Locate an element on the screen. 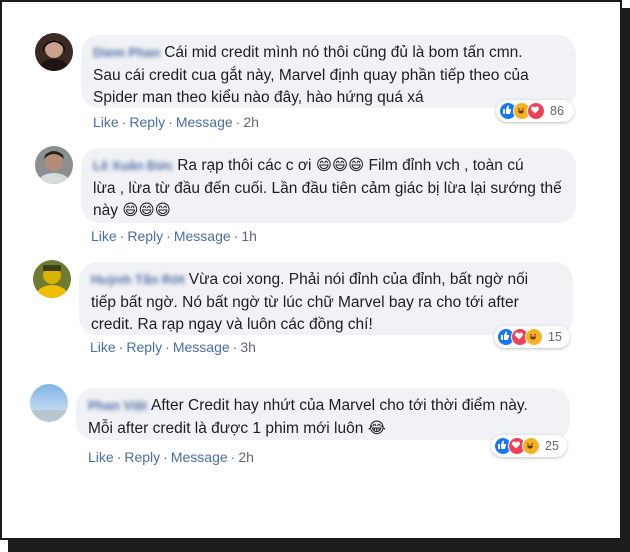 The image size is (630, 552). reaction-count: 86 is located at coordinates (557, 111).